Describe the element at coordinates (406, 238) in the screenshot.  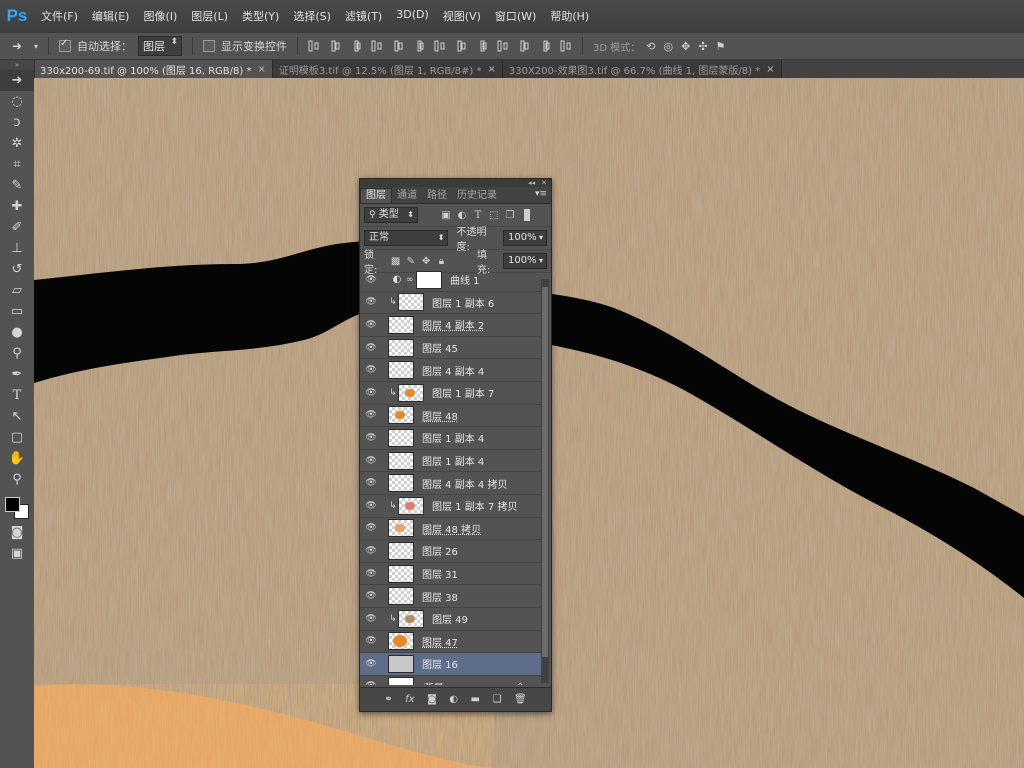
I see `blend-mode-dropdown: 正常 ⬍` at that location.